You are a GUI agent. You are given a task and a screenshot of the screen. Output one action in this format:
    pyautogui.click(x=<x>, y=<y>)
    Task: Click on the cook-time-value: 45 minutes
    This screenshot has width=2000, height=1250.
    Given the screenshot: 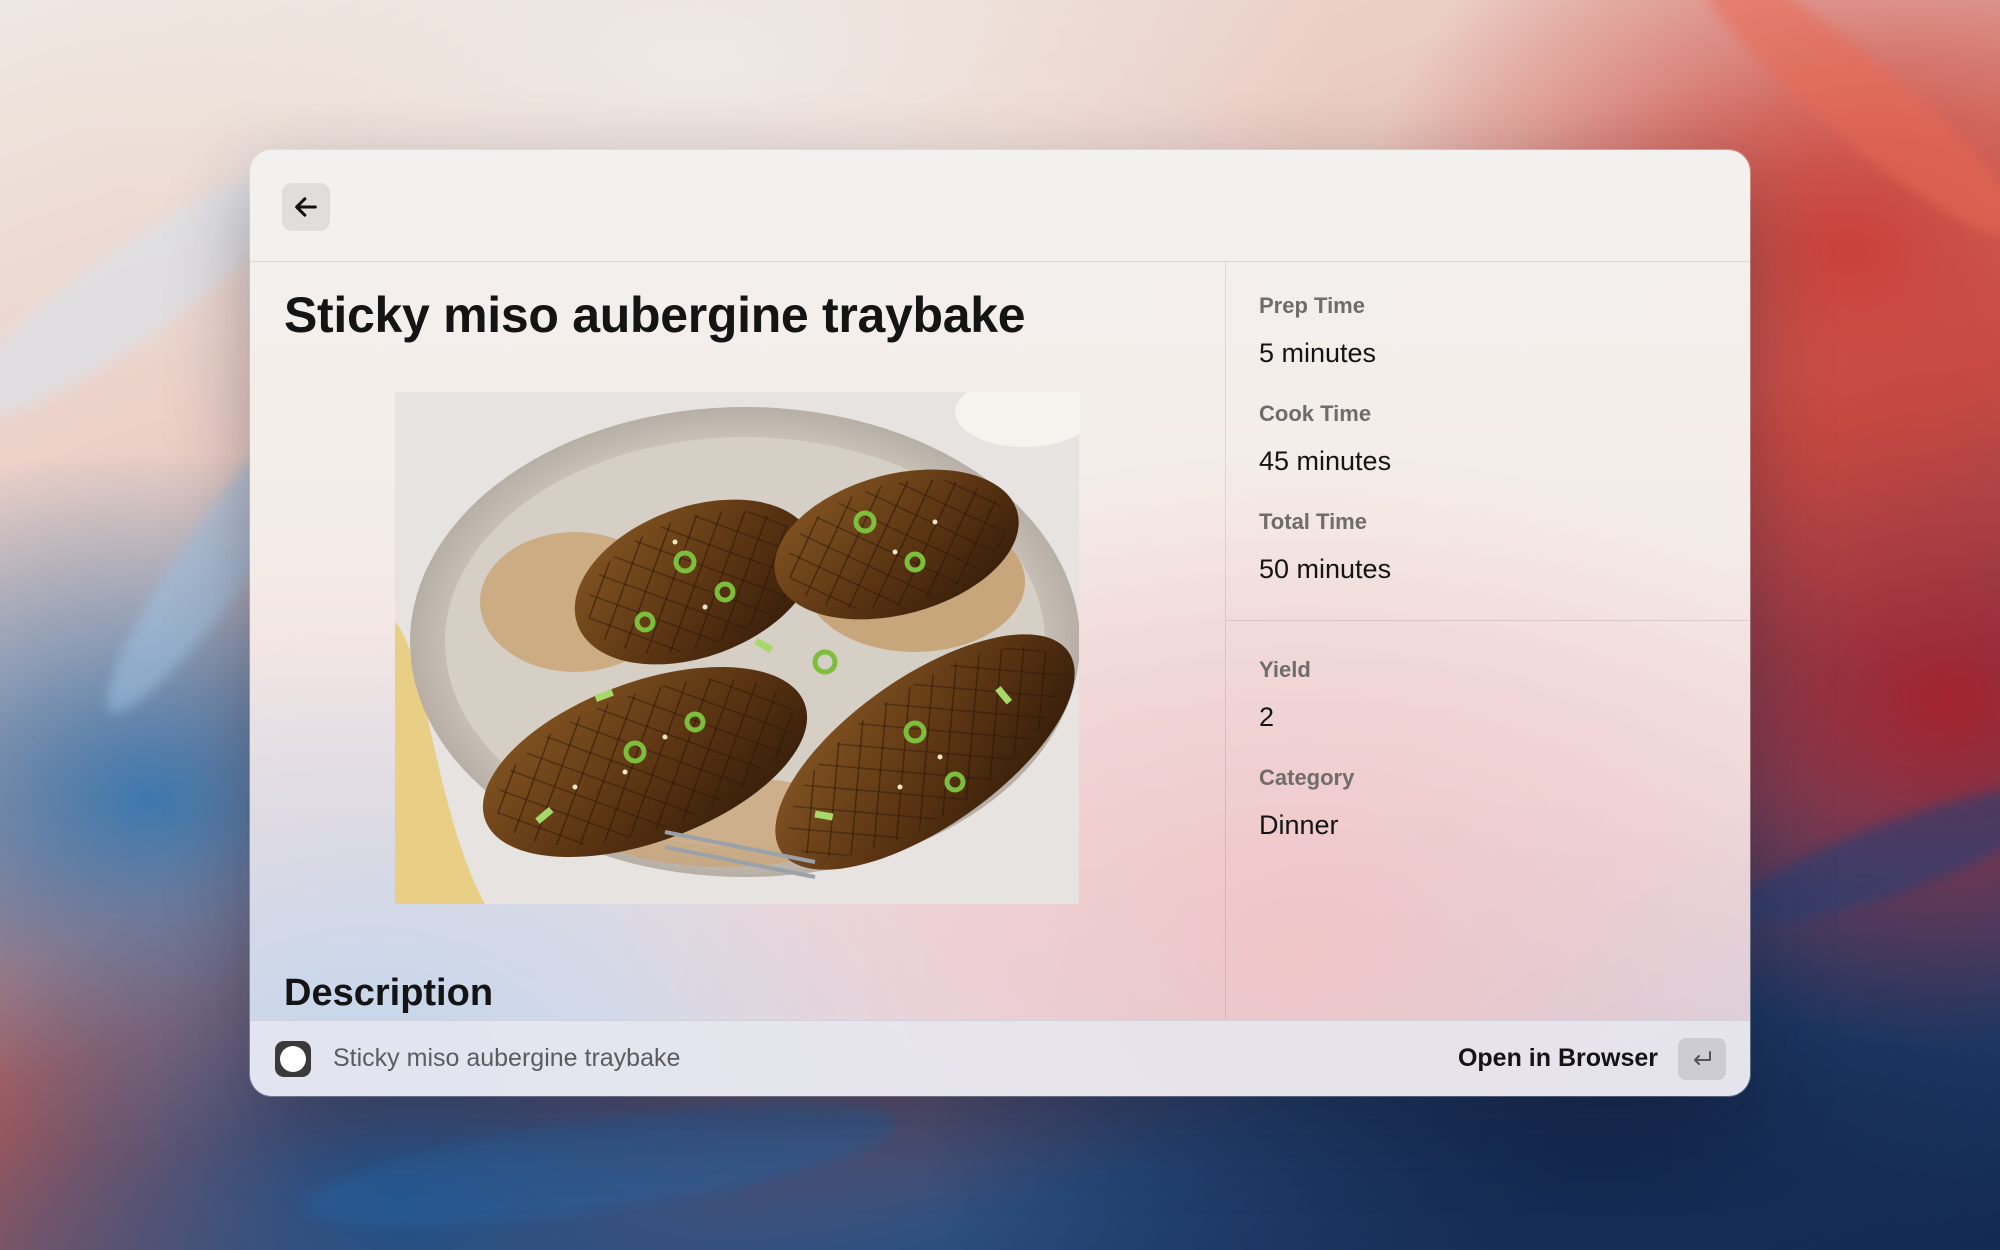 What is the action you would take?
    pyautogui.click(x=1325, y=461)
    